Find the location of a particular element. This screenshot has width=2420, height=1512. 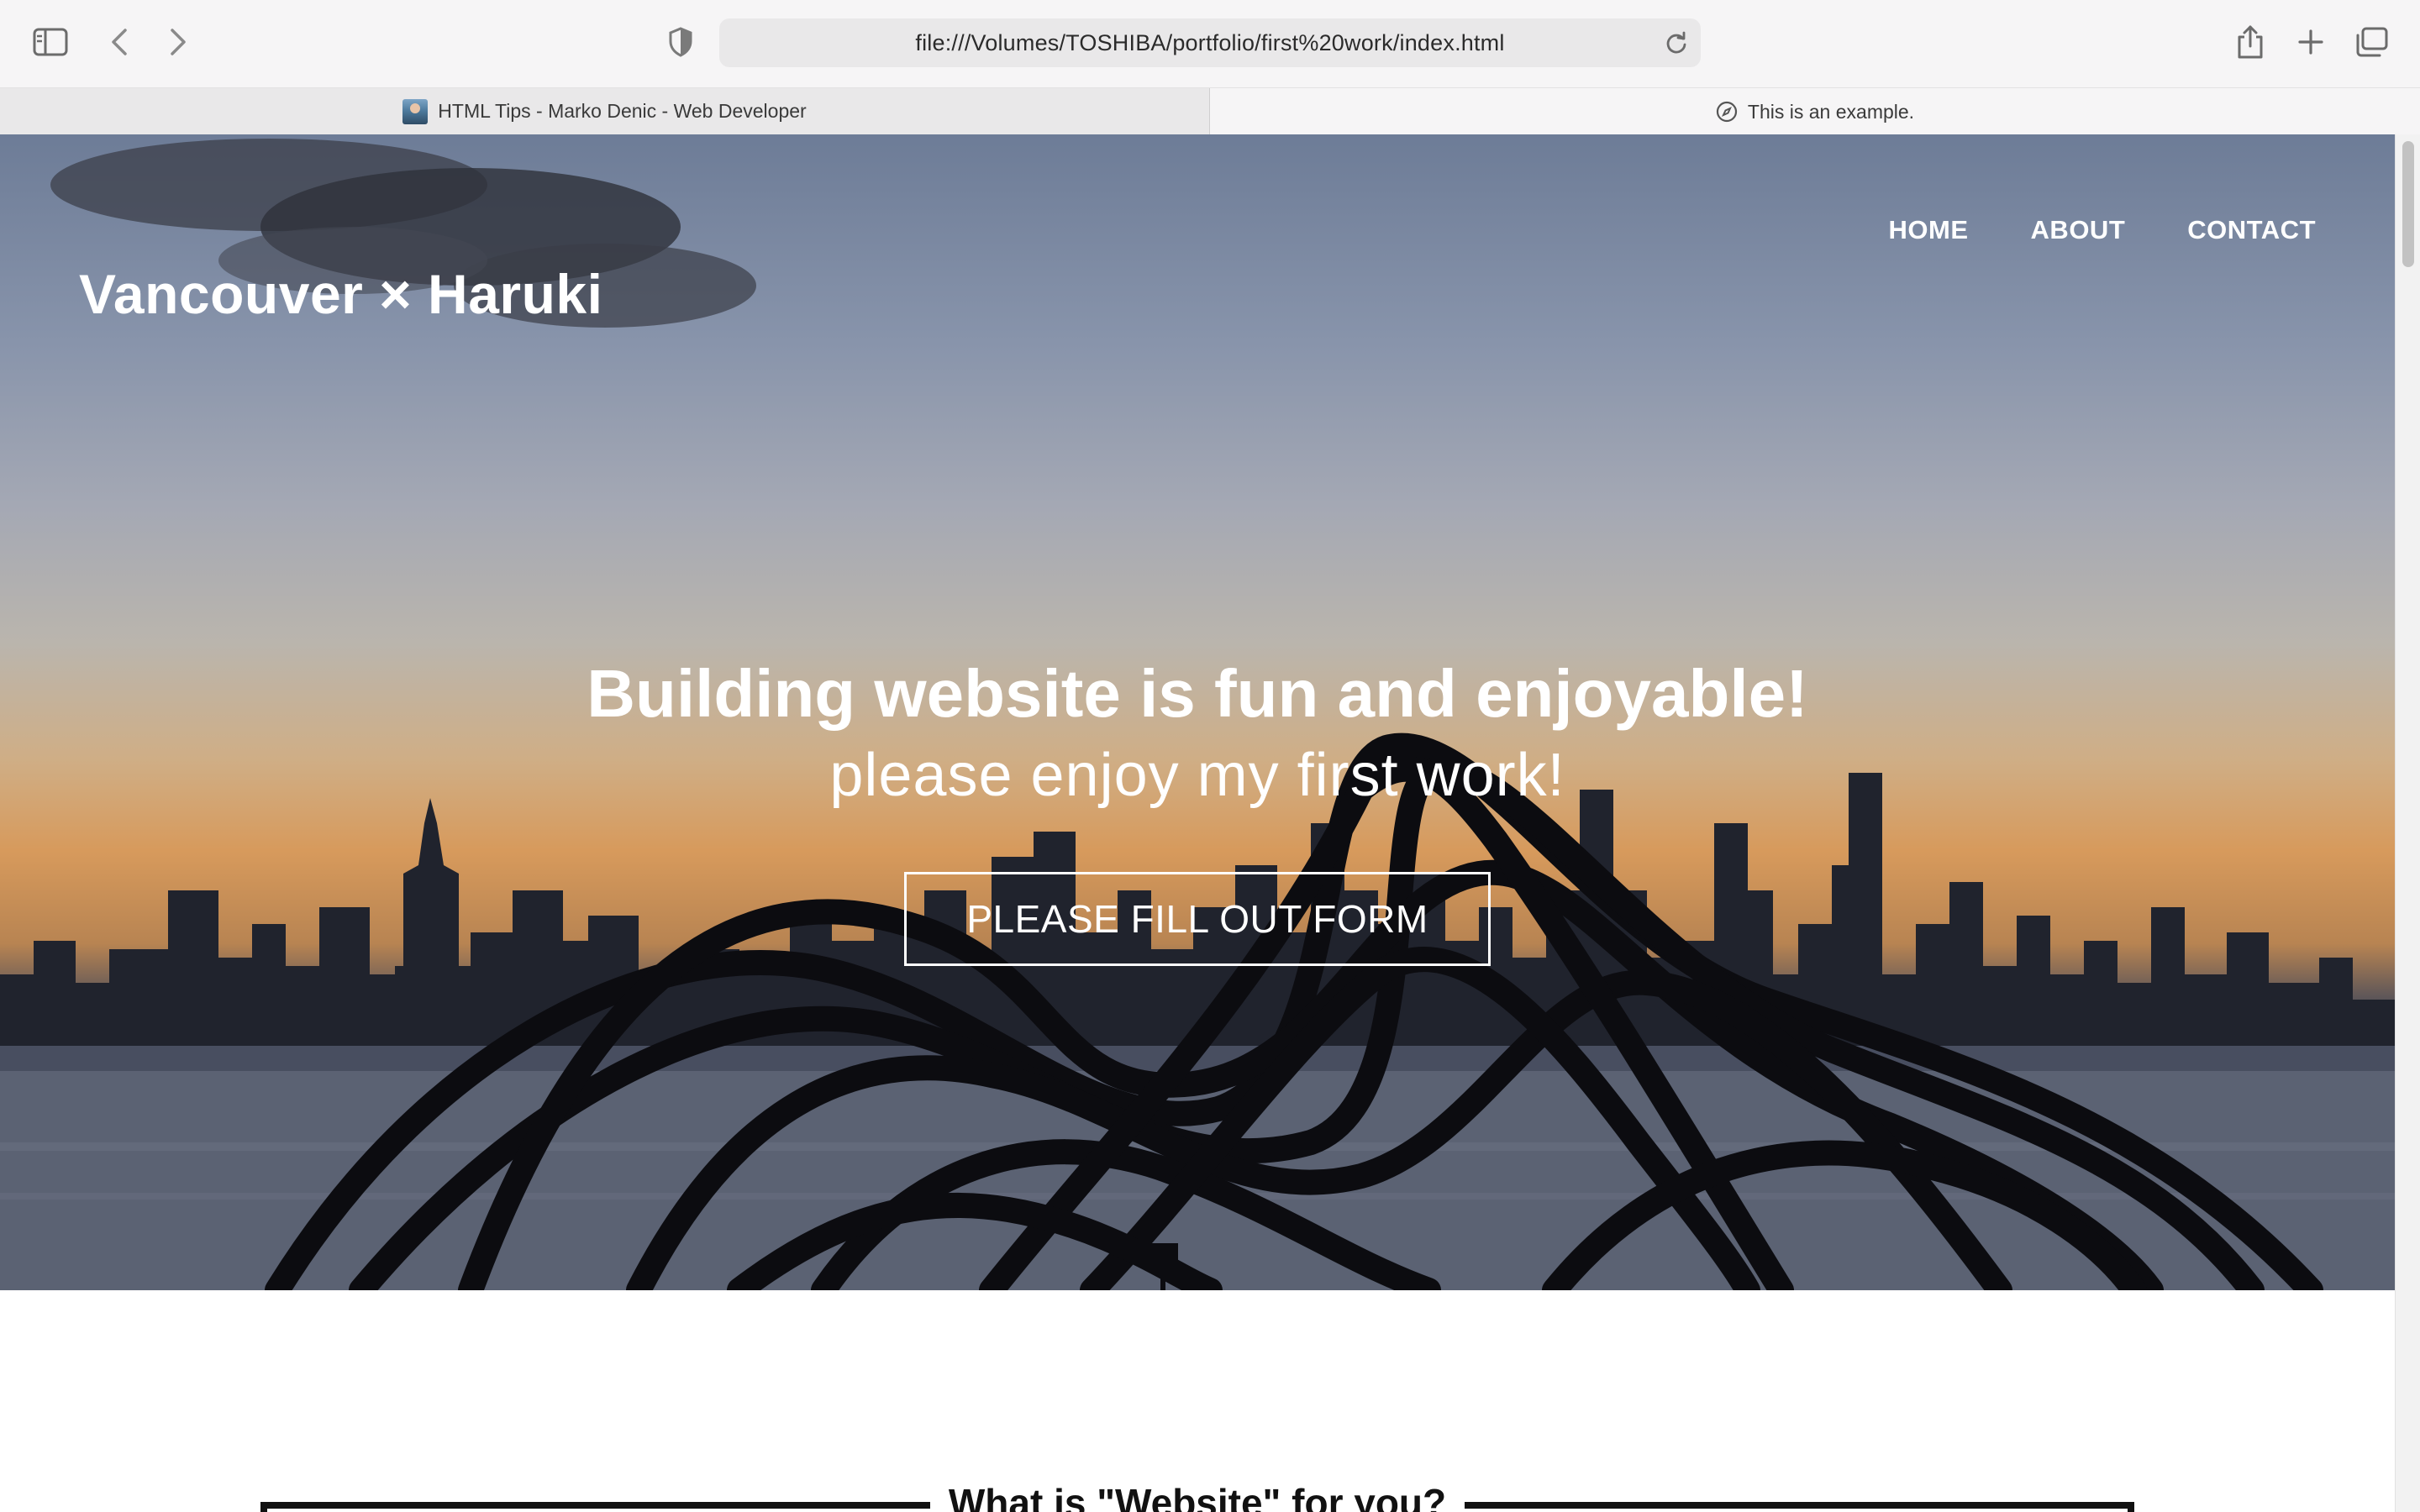

plus-icon is located at coordinates (2310, 42).